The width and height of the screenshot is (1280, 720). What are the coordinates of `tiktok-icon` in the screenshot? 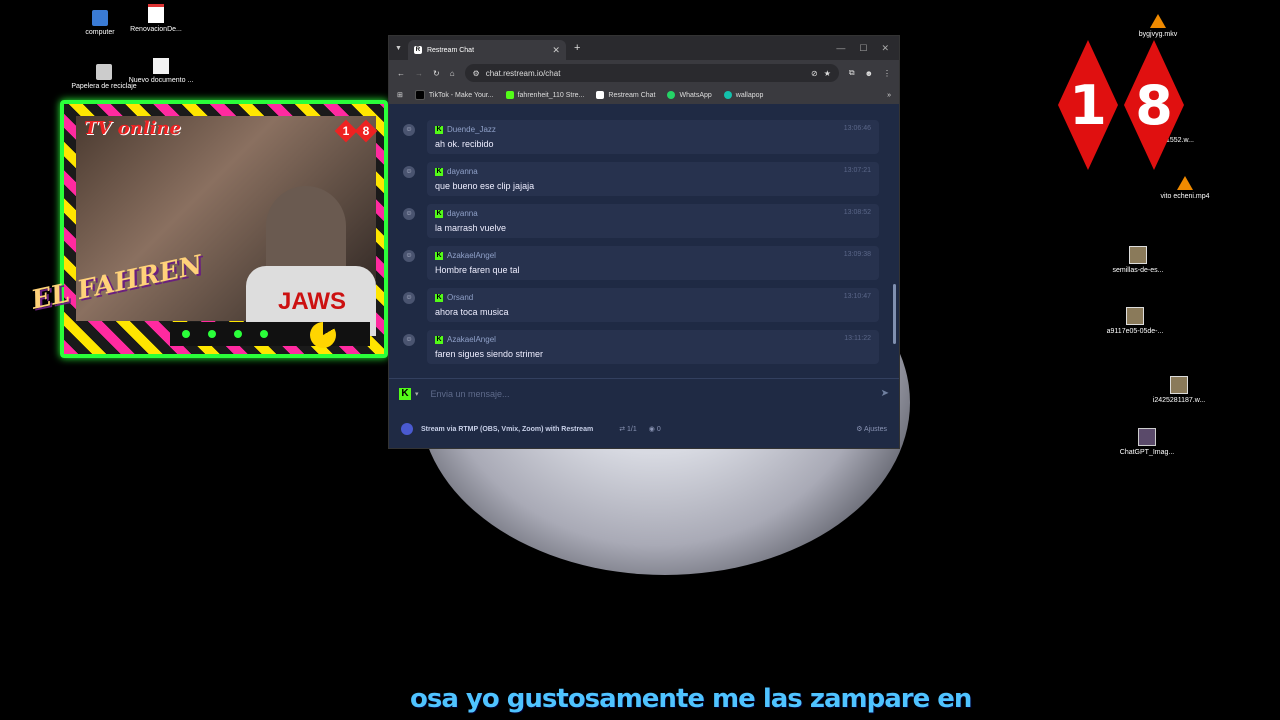 It's located at (419, 95).